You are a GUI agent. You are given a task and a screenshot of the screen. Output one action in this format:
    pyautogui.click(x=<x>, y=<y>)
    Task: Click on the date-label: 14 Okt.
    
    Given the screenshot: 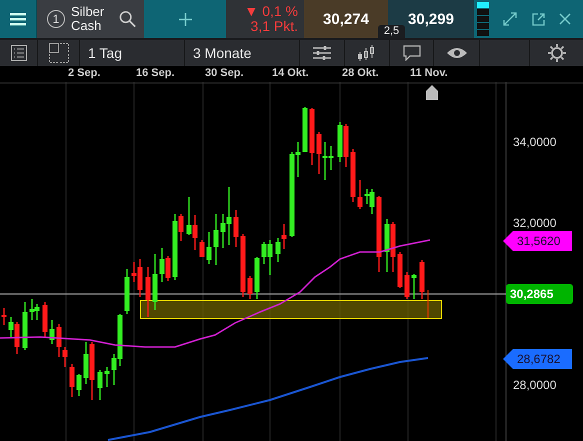 What is the action you would take?
    pyautogui.click(x=290, y=73)
    